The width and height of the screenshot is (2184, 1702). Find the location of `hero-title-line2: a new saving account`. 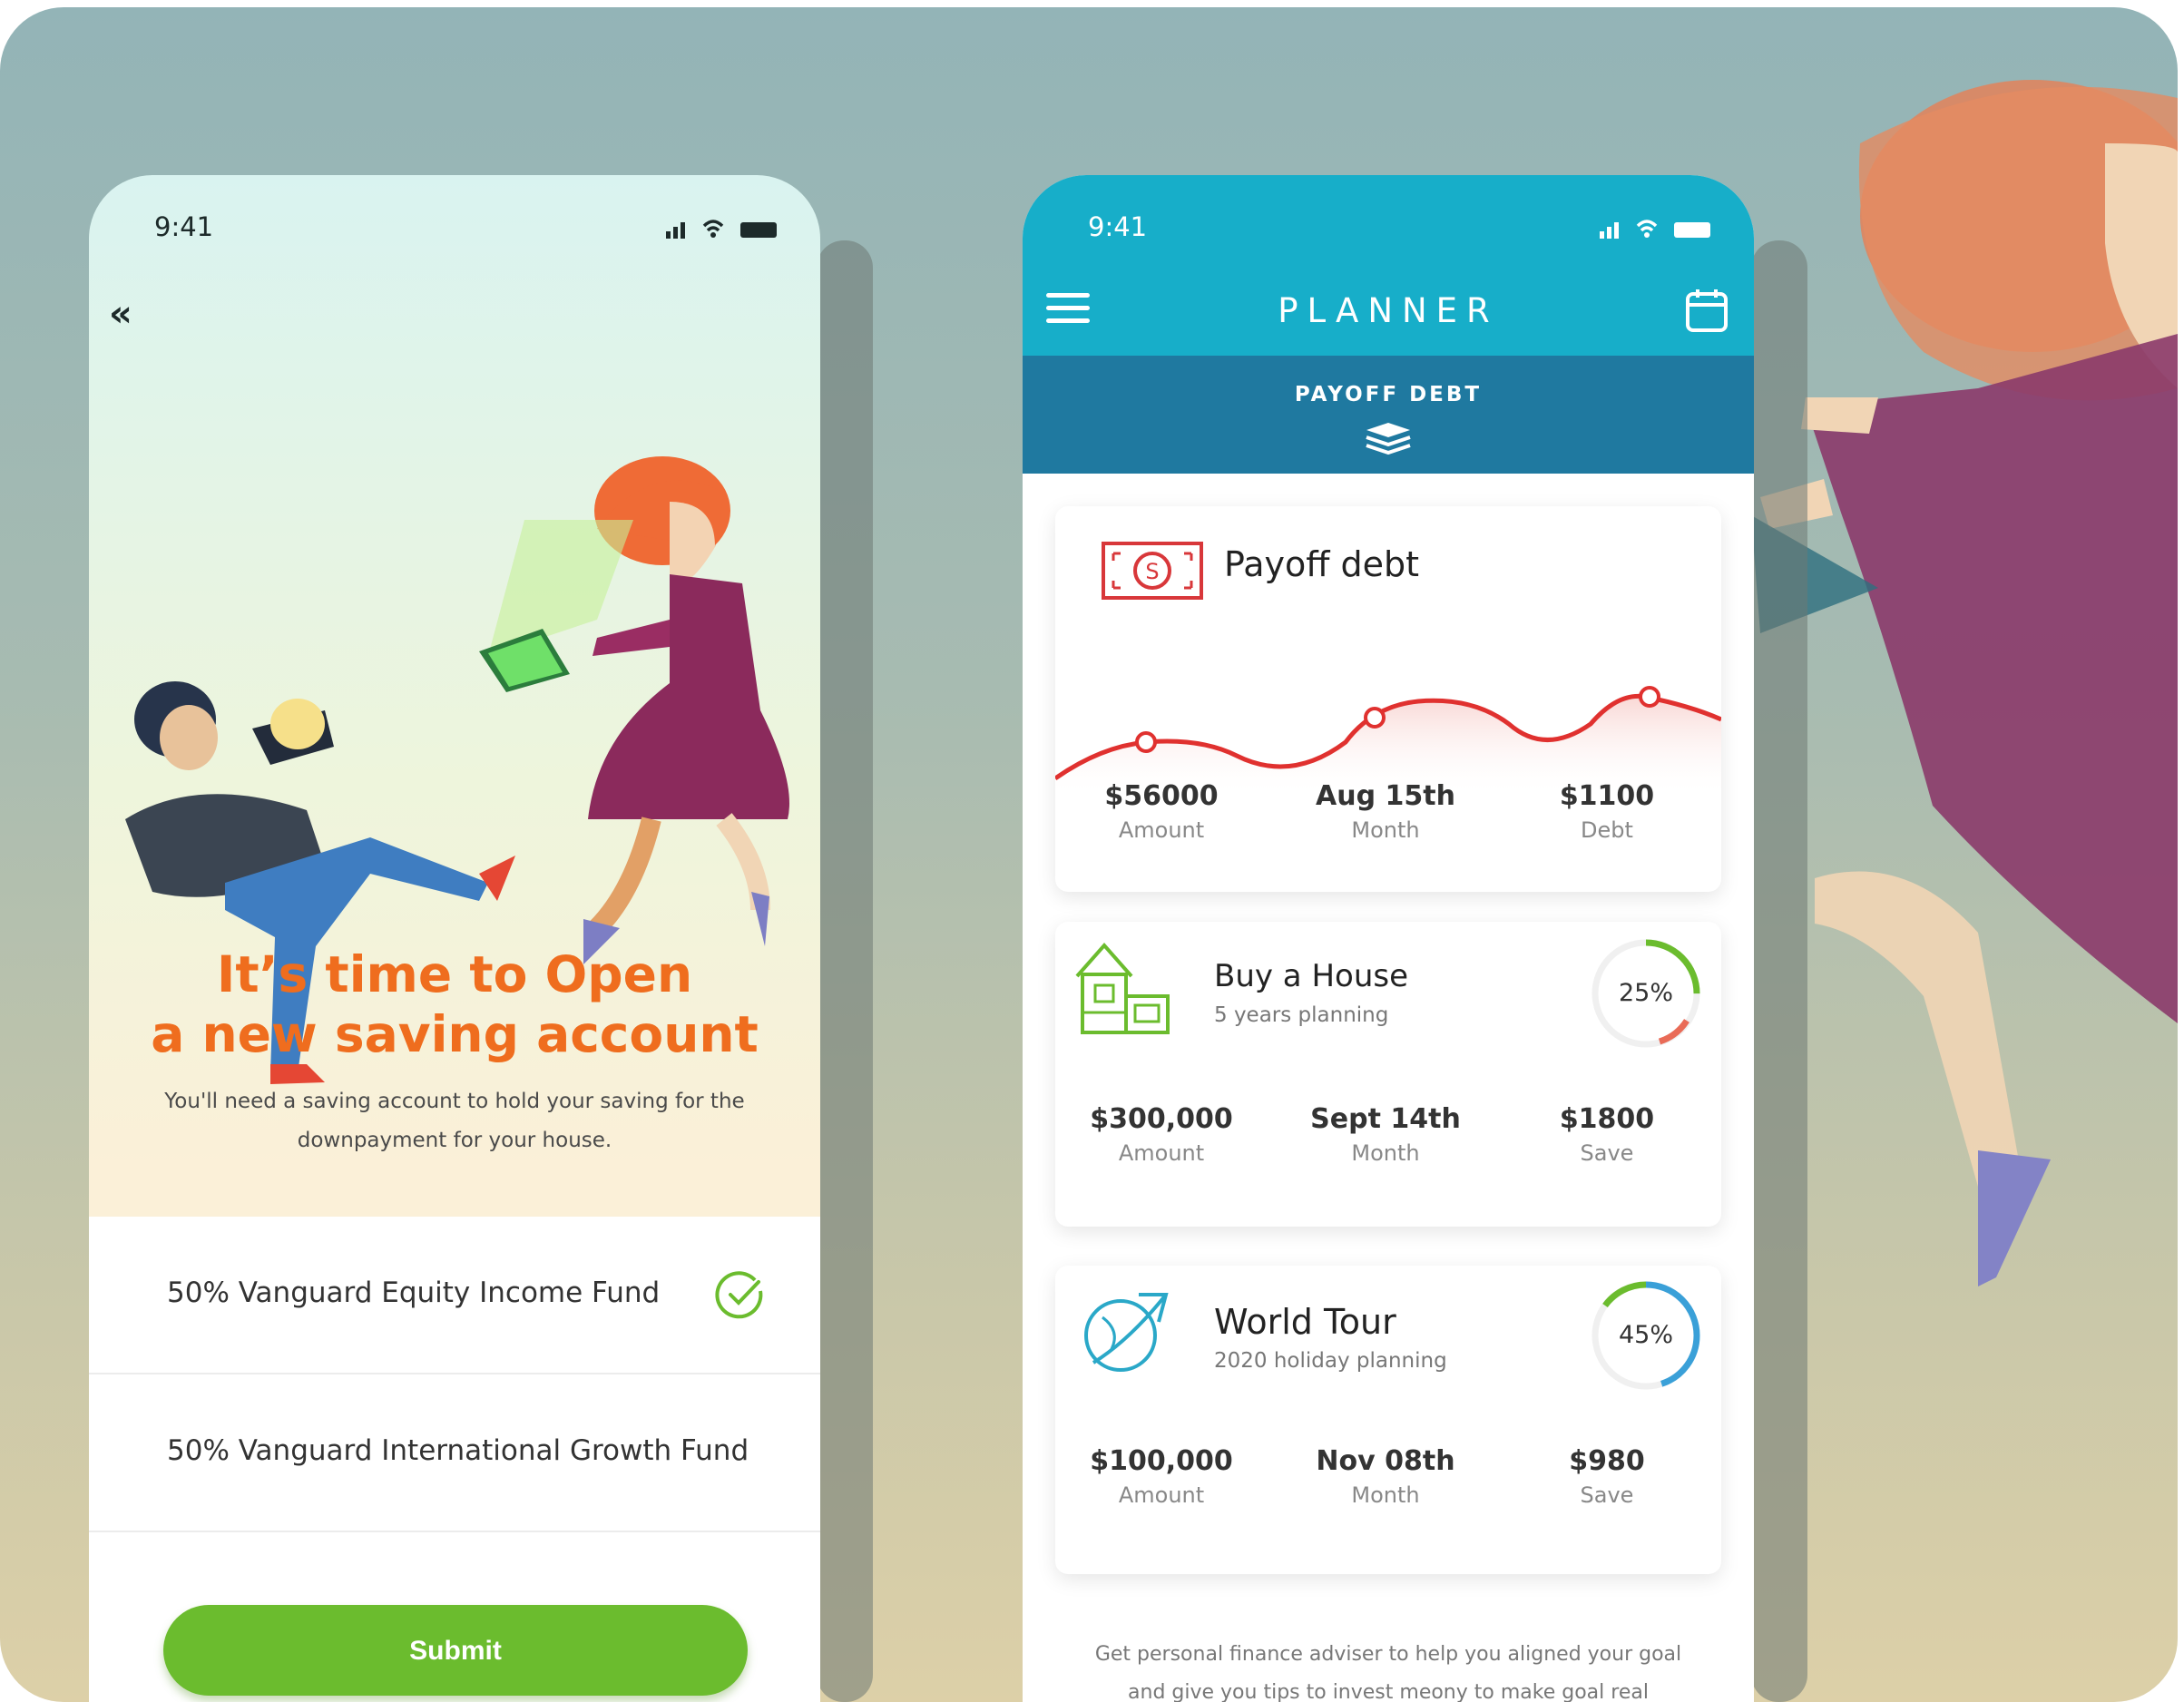

hero-title-line2: a new saving account is located at coordinates (455, 1034).